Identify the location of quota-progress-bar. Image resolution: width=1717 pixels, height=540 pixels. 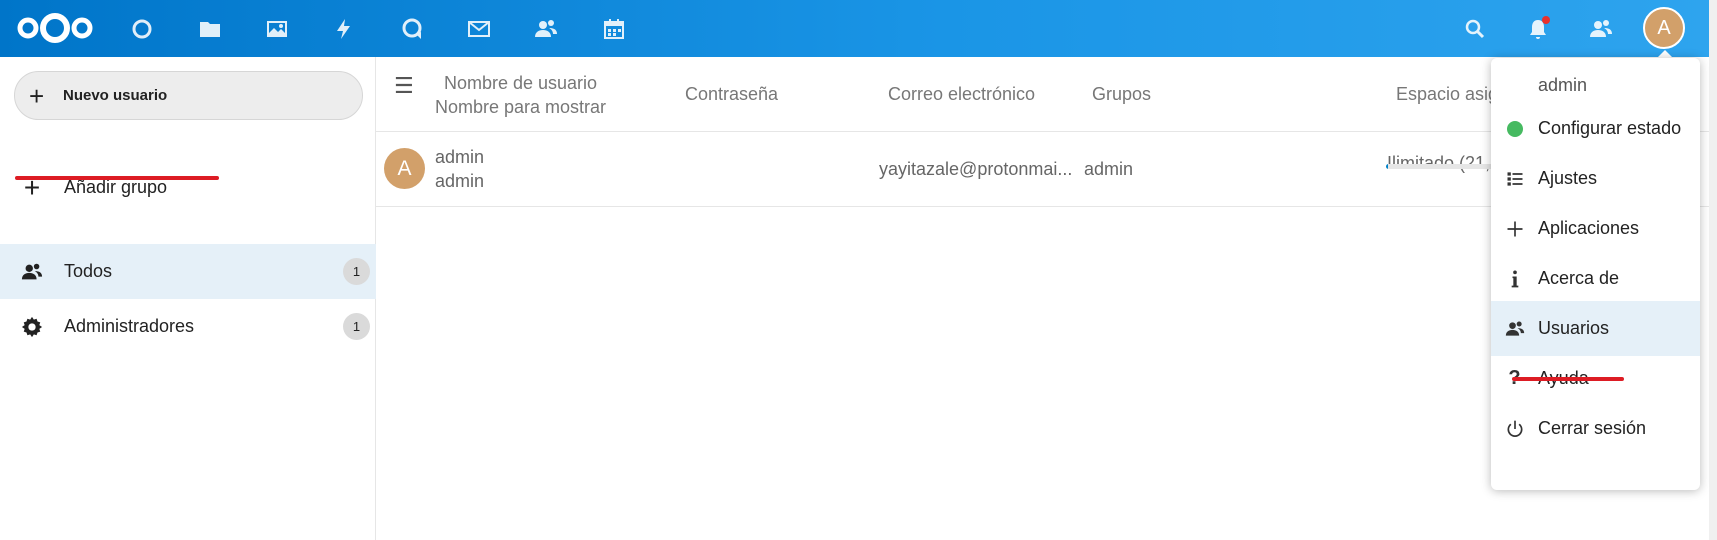
(1441, 166).